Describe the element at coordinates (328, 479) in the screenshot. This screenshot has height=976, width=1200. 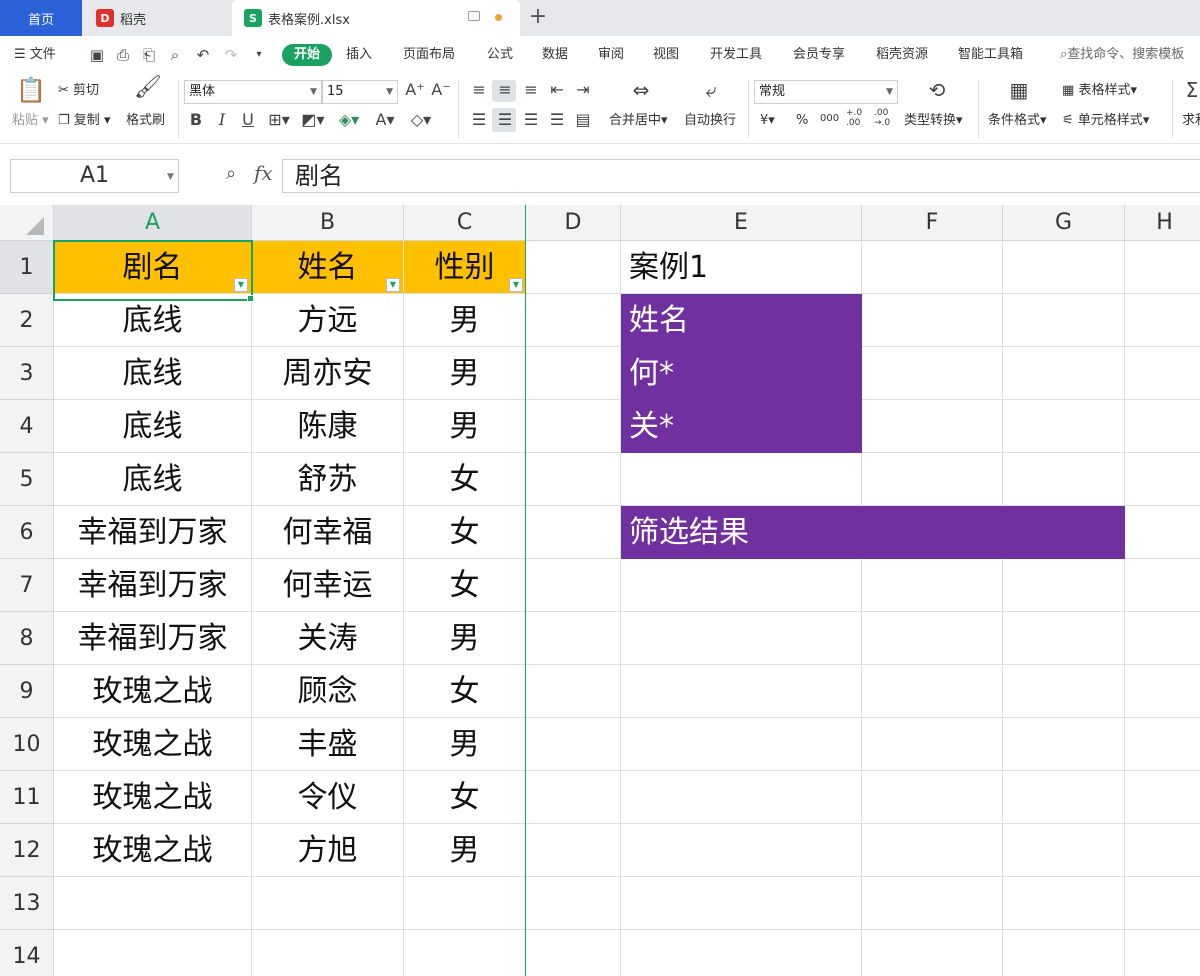
I see `table-cell: 舒苏` at that location.